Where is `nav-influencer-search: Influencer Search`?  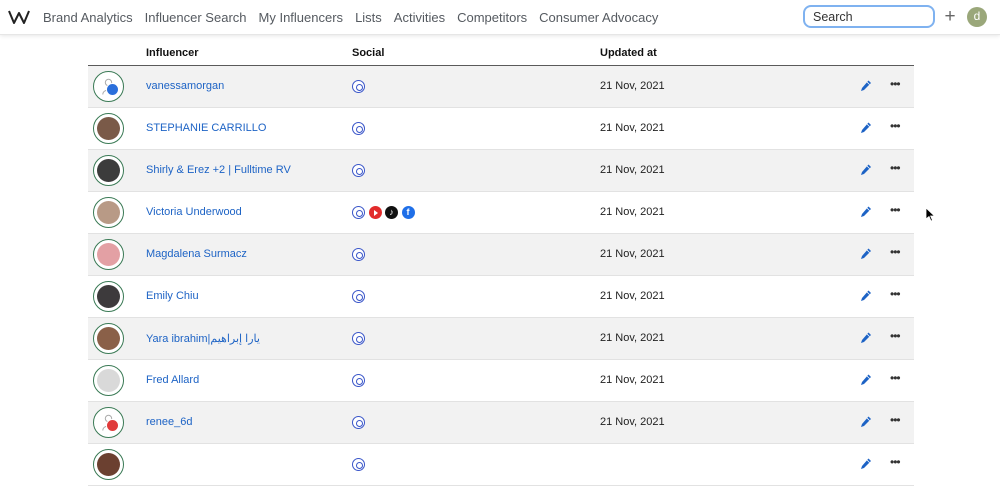 nav-influencer-search: Influencer Search is located at coordinates (196, 17).